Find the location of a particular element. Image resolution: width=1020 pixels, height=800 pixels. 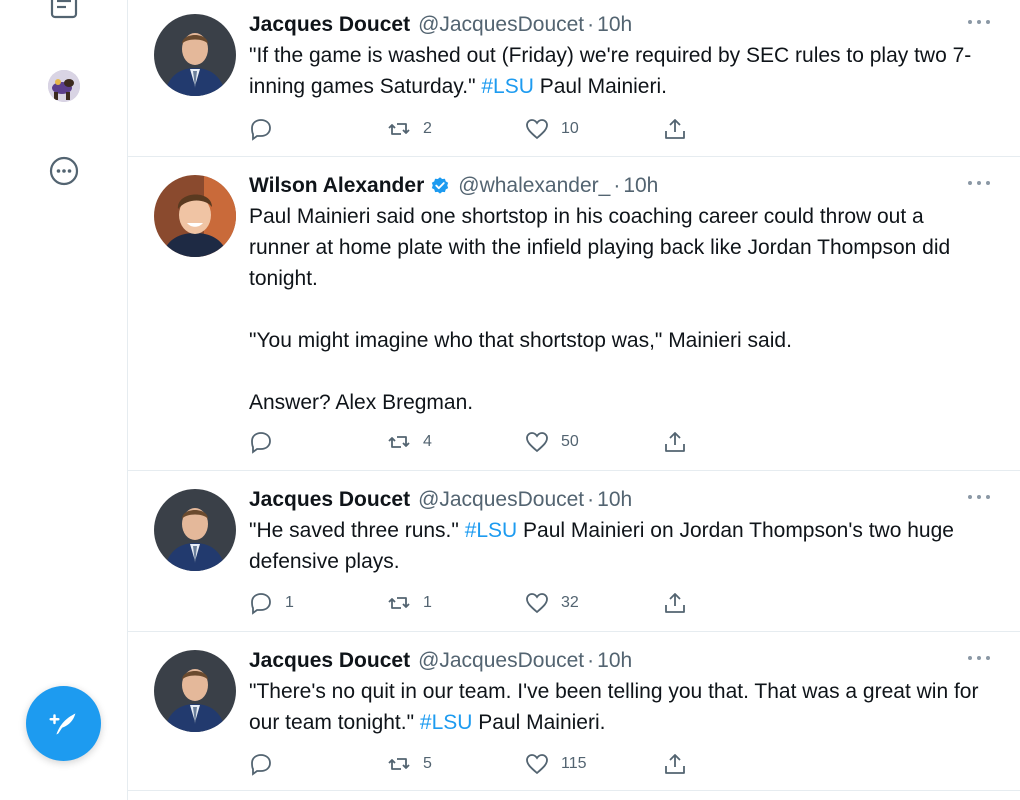

compose-tweet-button is located at coordinates (63, 723).